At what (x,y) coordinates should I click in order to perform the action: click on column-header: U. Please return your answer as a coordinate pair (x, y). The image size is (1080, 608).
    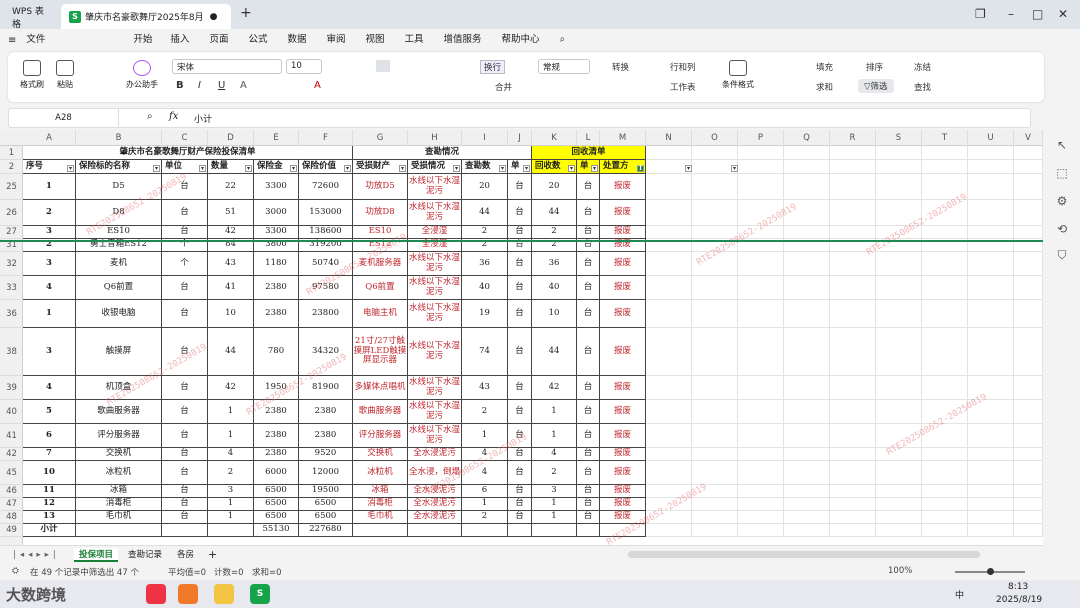
    Looking at the image, I should click on (991, 138).